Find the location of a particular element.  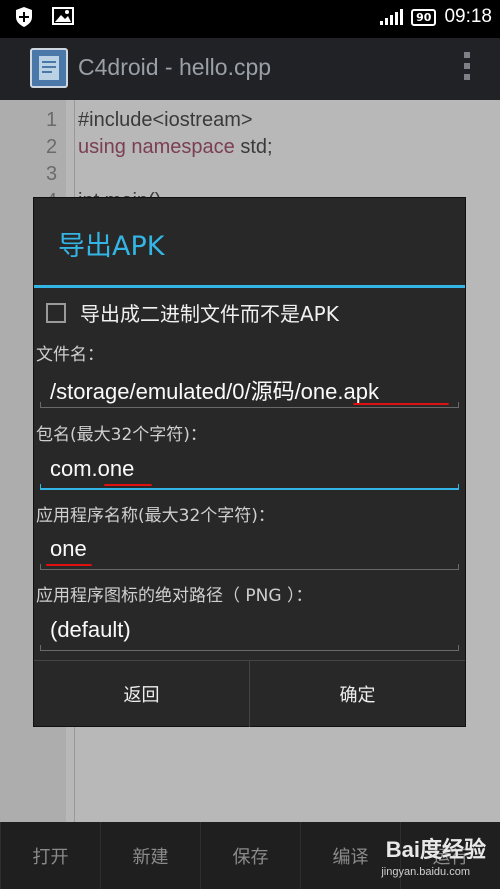

overflow-menu-icon is located at coordinates (467, 66).